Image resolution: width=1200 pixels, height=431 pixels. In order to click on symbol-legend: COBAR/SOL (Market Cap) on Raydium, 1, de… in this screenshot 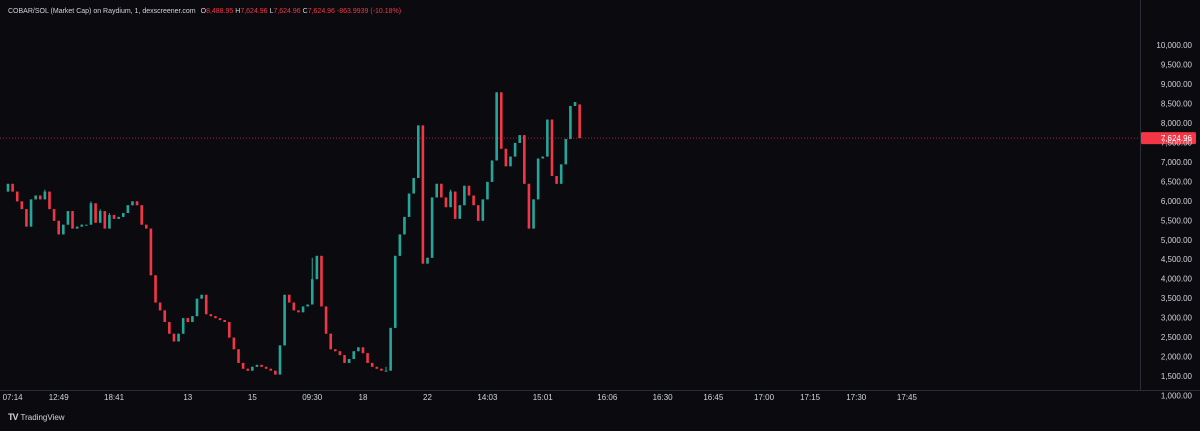, I will do `click(204, 11)`.